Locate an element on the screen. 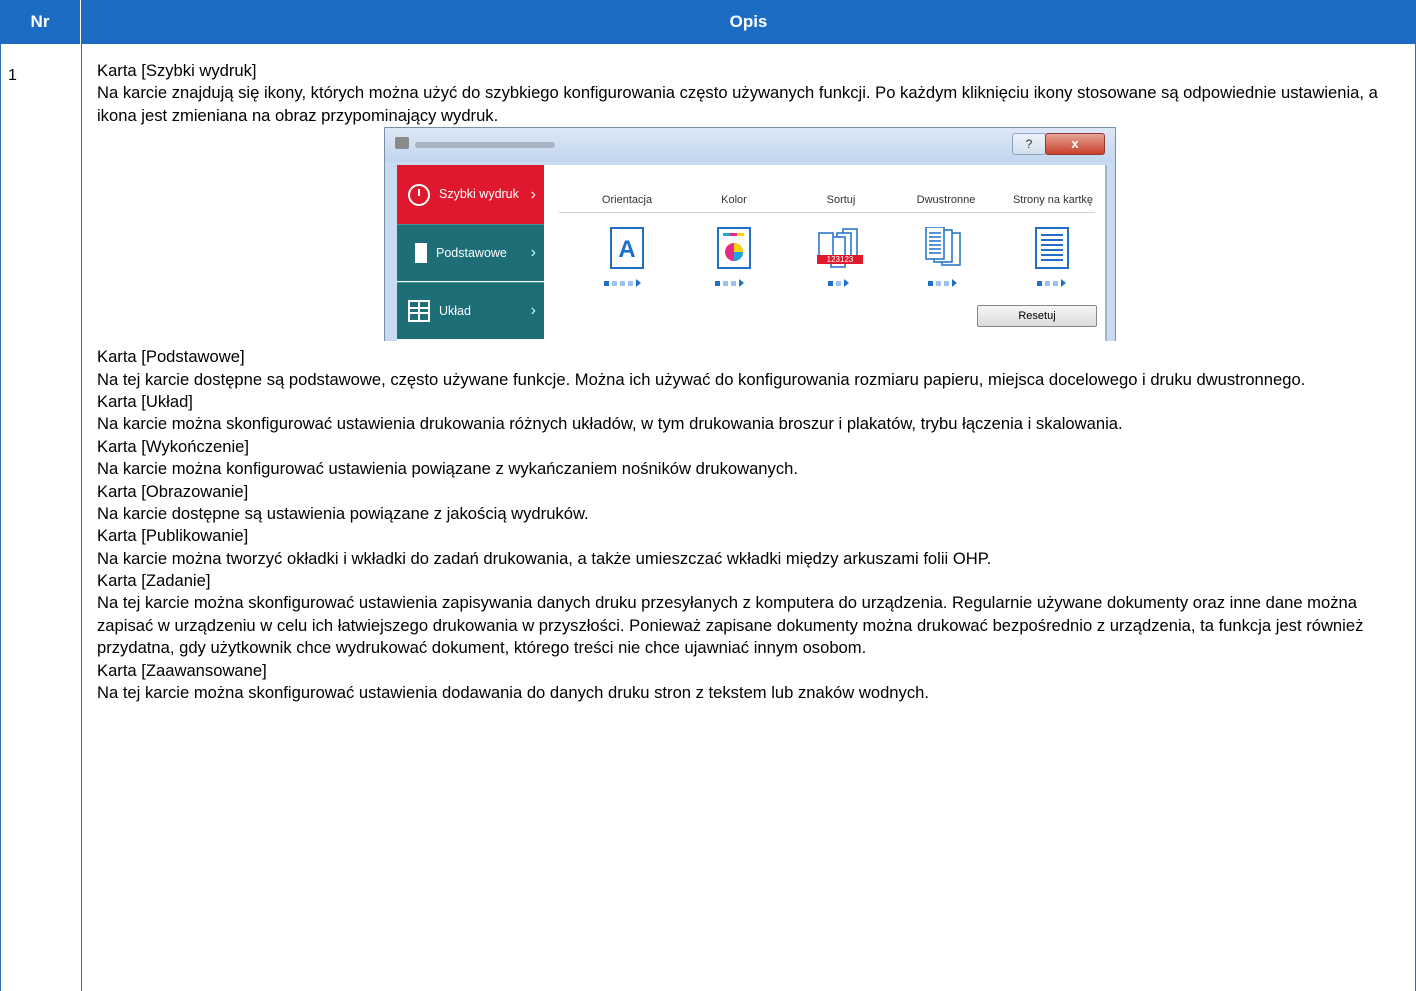  section-title: Karta [Układ] is located at coordinates (145, 401).